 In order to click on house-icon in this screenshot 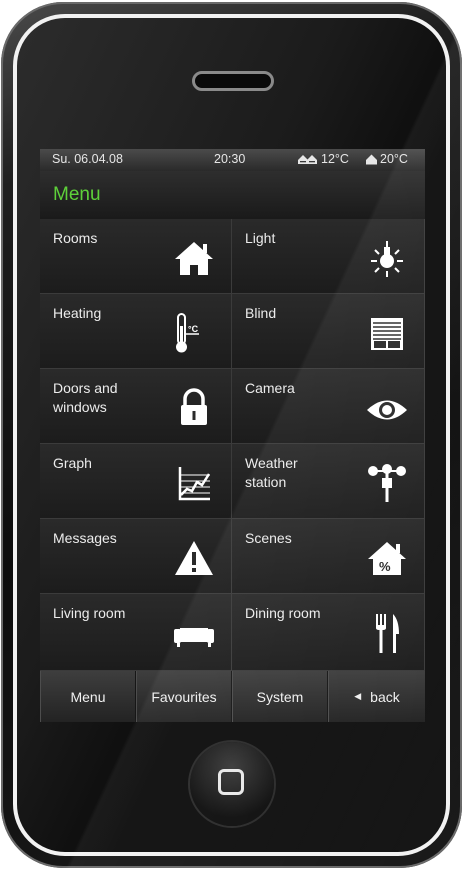, I will do `click(194, 258)`.